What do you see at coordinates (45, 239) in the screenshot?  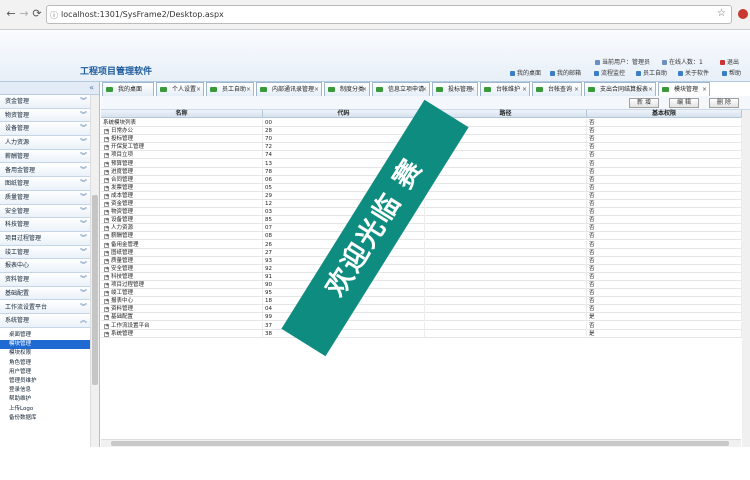 I see `sidebar-item: 项目过程管理 ︾` at bounding box center [45, 239].